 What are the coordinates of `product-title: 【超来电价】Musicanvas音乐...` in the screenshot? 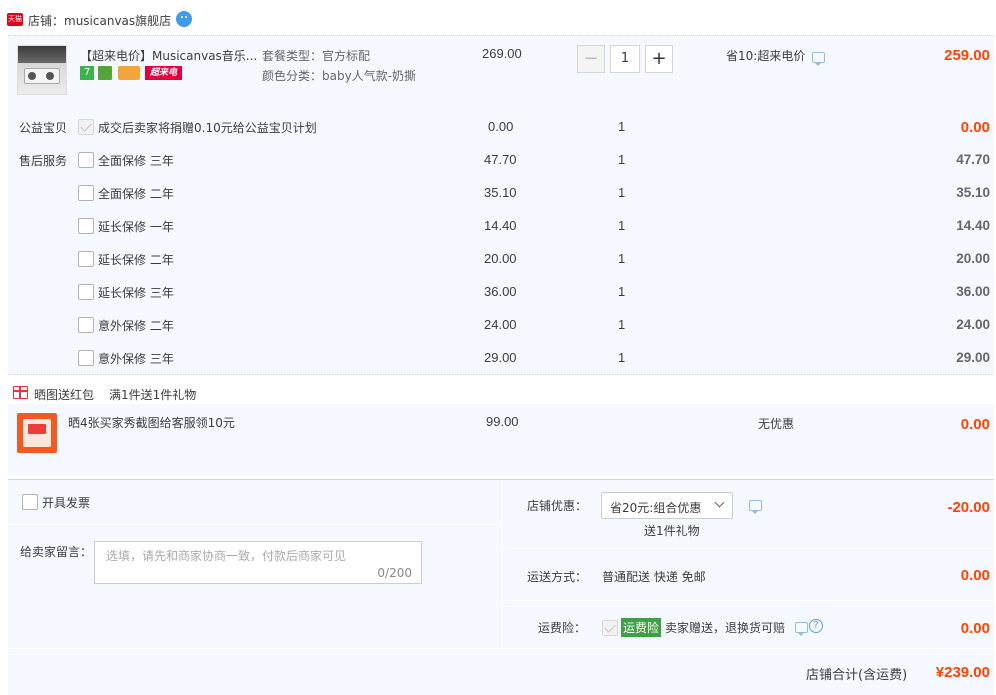 It's located at (168, 55).